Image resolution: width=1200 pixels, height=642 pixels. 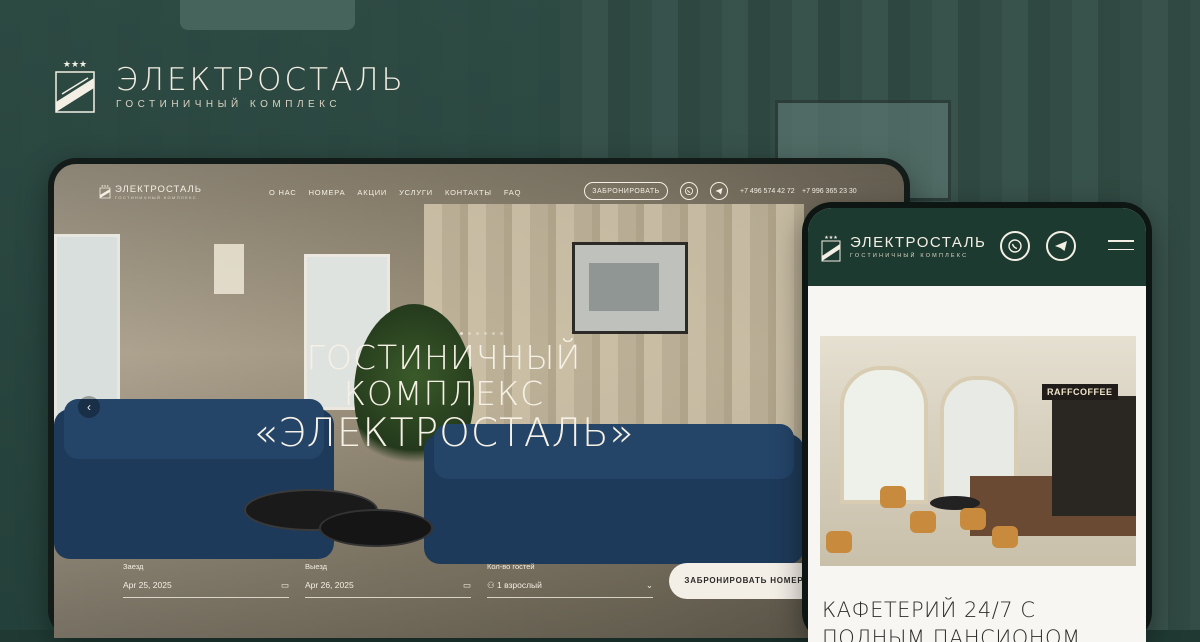 I want to click on photo-sign: RAFFCOFFEE, so click(x=1080, y=392).